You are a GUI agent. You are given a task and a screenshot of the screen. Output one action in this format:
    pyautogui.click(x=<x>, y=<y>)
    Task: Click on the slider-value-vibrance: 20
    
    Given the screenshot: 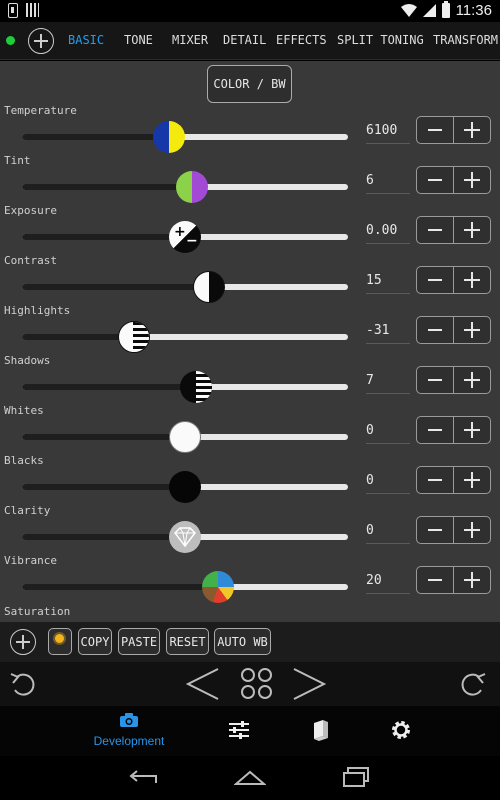 What is the action you would take?
    pyautogui.click(x=388, y=582)
    